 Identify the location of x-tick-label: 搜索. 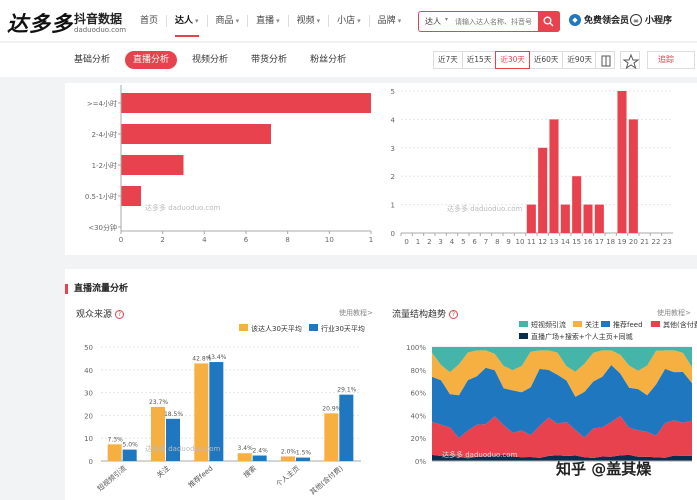
(249, 472).